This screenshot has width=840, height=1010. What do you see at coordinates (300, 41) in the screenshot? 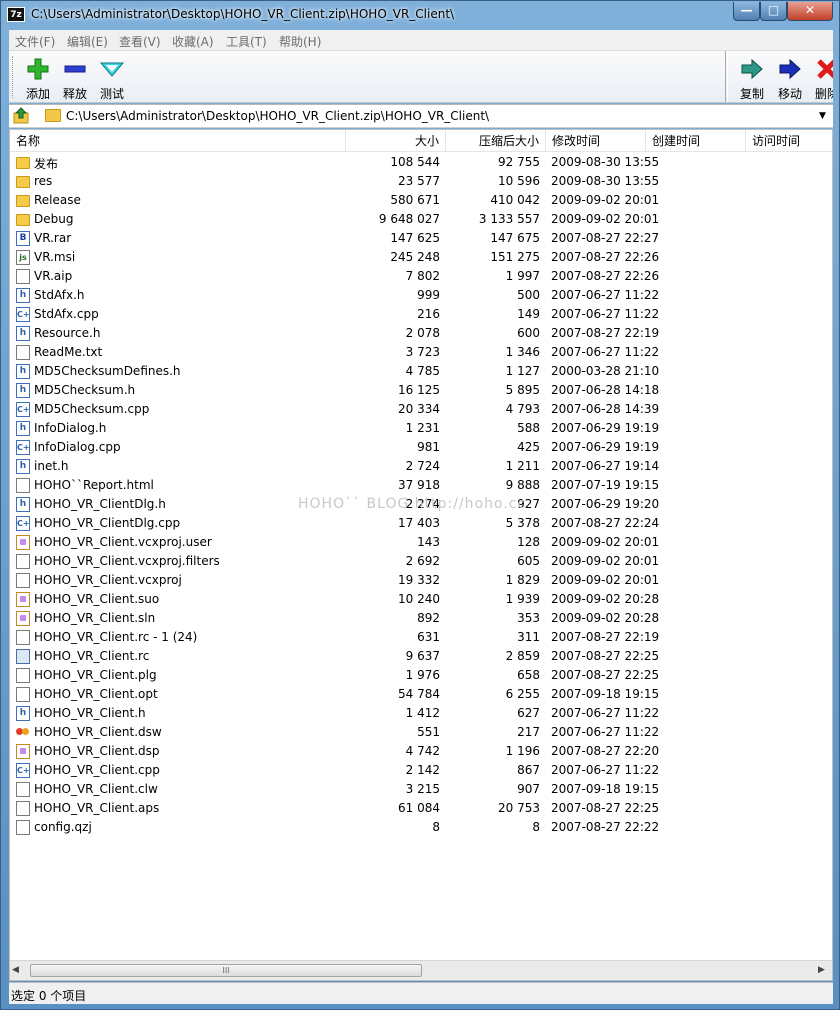
I see `menu-help: 帮助(H)` at bounding box center [300, 41].